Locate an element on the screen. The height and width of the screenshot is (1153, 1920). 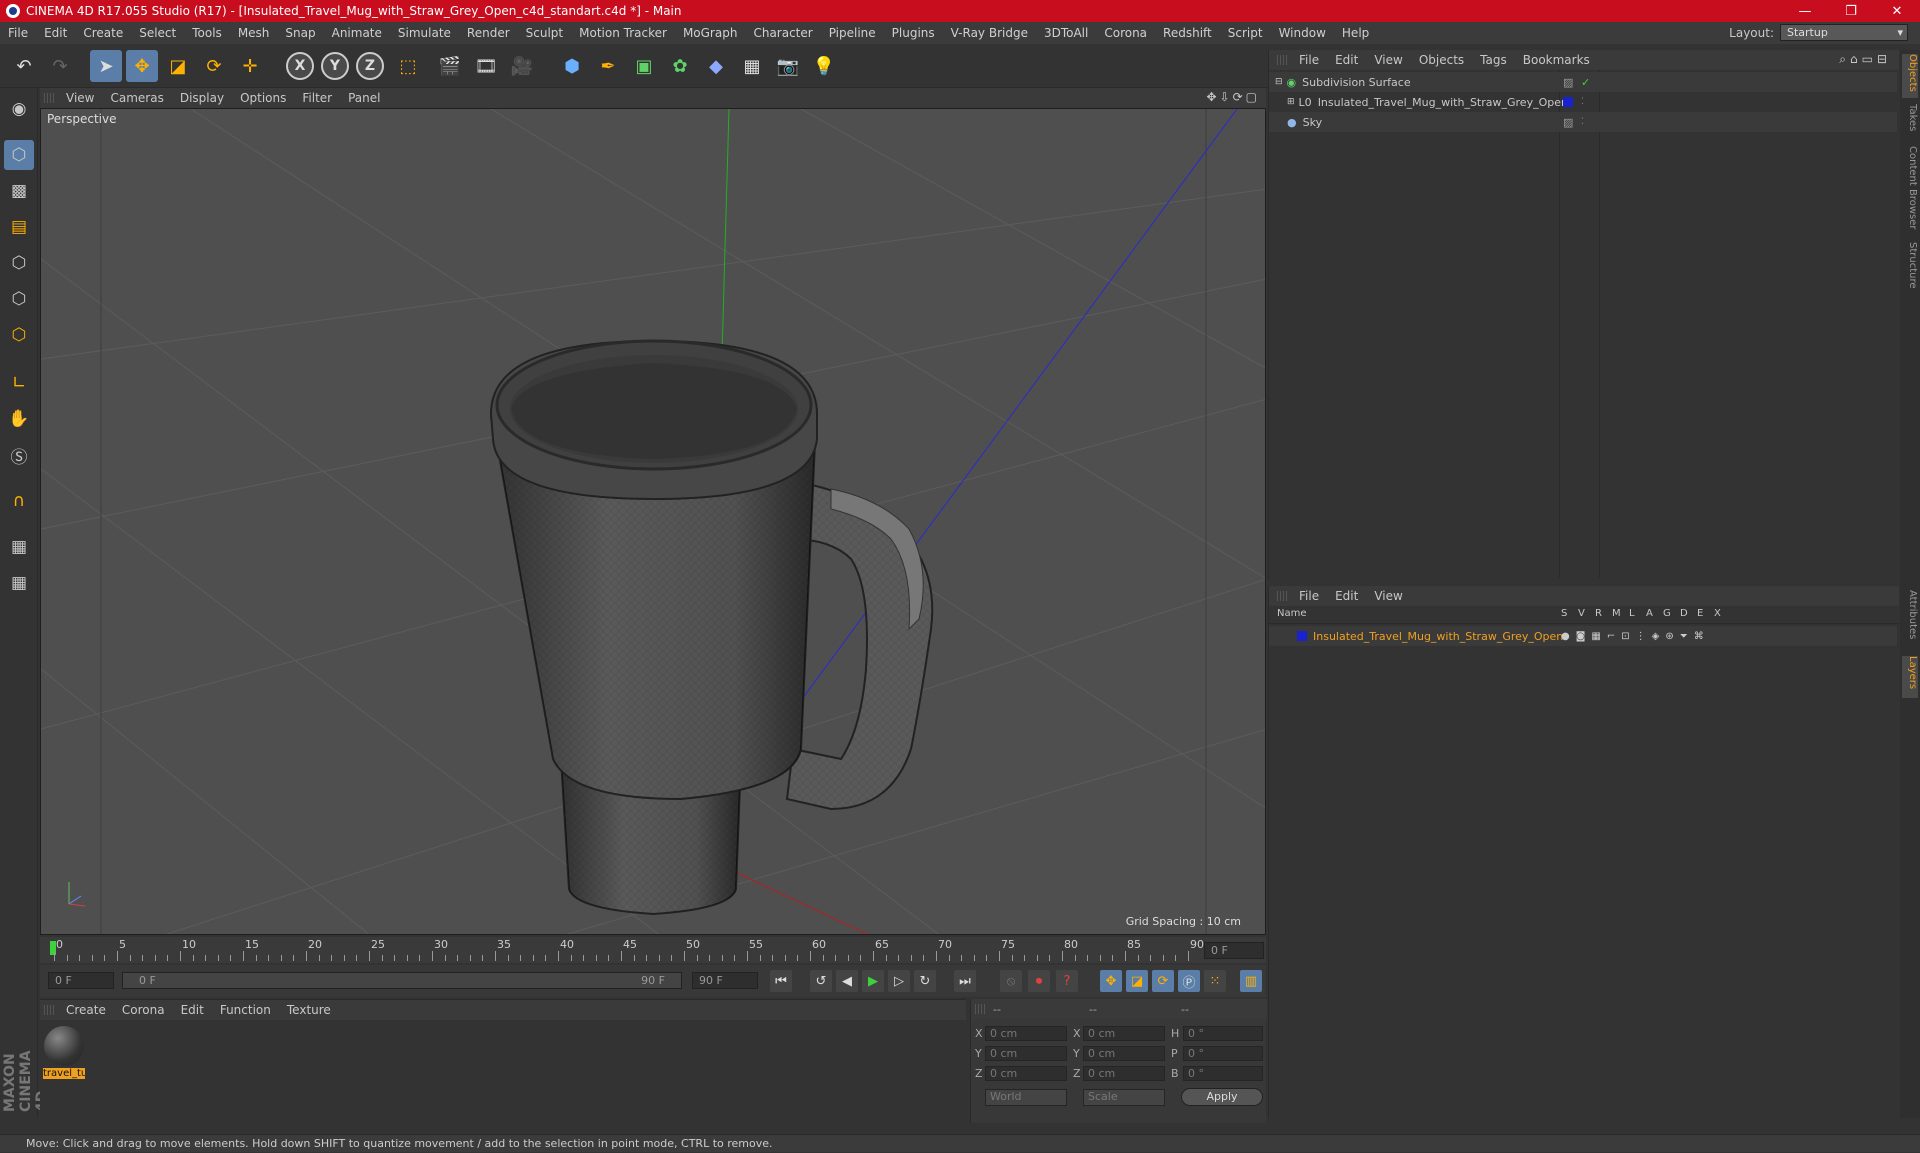
timeline-window-icon: ▥ is located at coordinates (1251, 981).